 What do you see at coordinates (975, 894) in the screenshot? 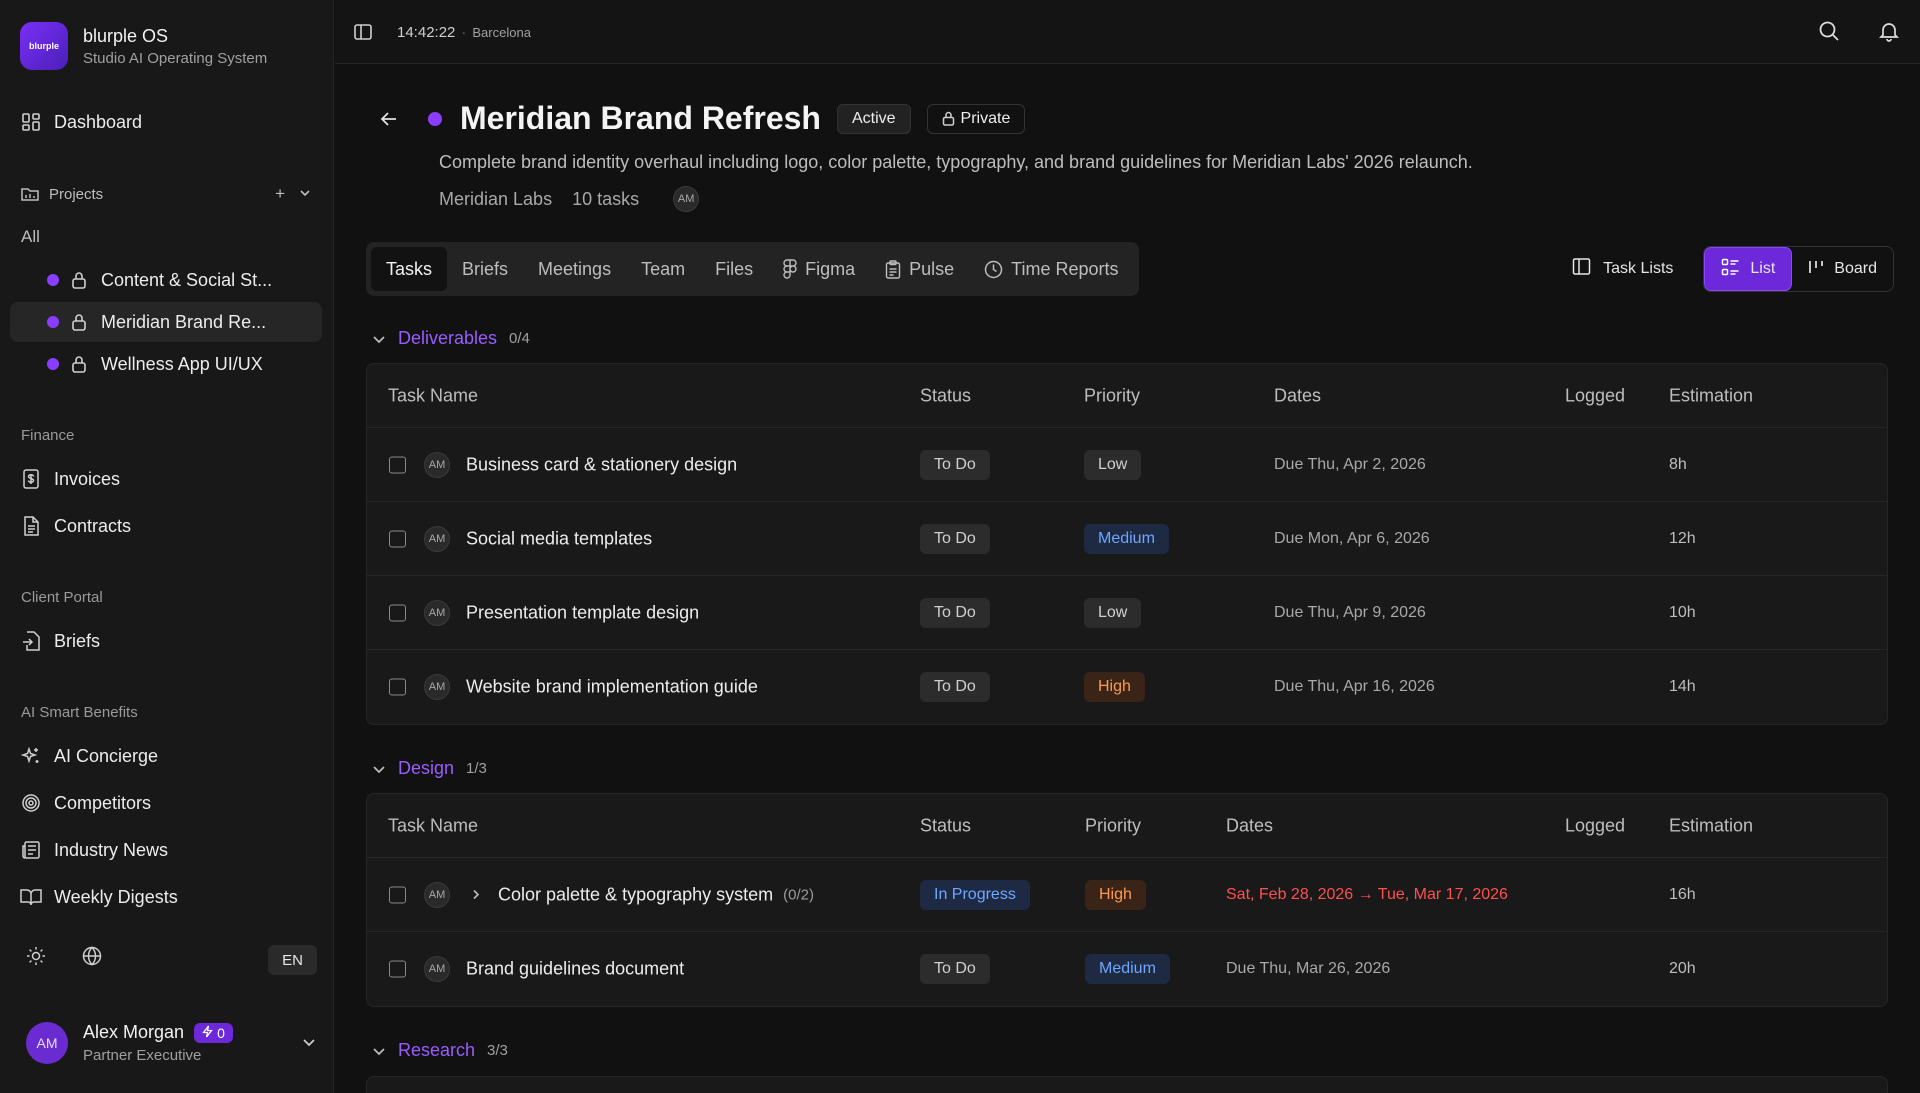
I see `status-badge: In Progress` at bounding box center [975, 894].